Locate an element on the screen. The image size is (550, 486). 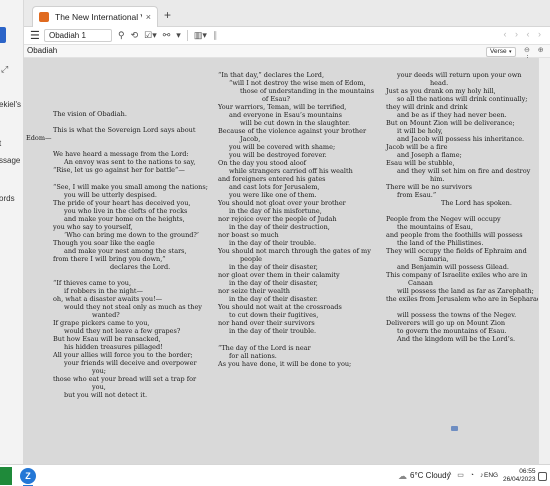
verse-line: it will be holy, is located at coordinates (420, 131).